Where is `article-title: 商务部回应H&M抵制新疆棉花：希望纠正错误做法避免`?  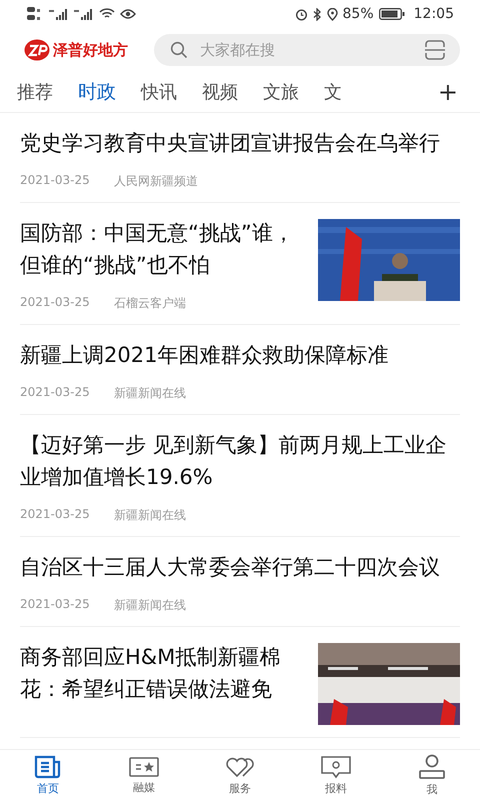
article-title: 商务部回应H&M抵制新疆棉花：希望纠正错误做法避免 is located at coordinates (160, 673).